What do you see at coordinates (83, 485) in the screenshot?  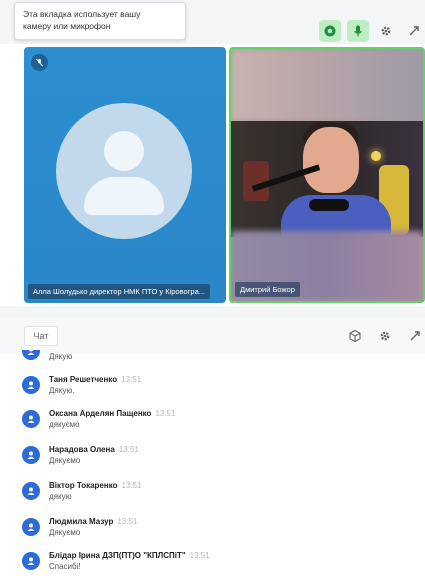 I see `message-author: Віктор Токаренко` at bounding box center [83, 485].